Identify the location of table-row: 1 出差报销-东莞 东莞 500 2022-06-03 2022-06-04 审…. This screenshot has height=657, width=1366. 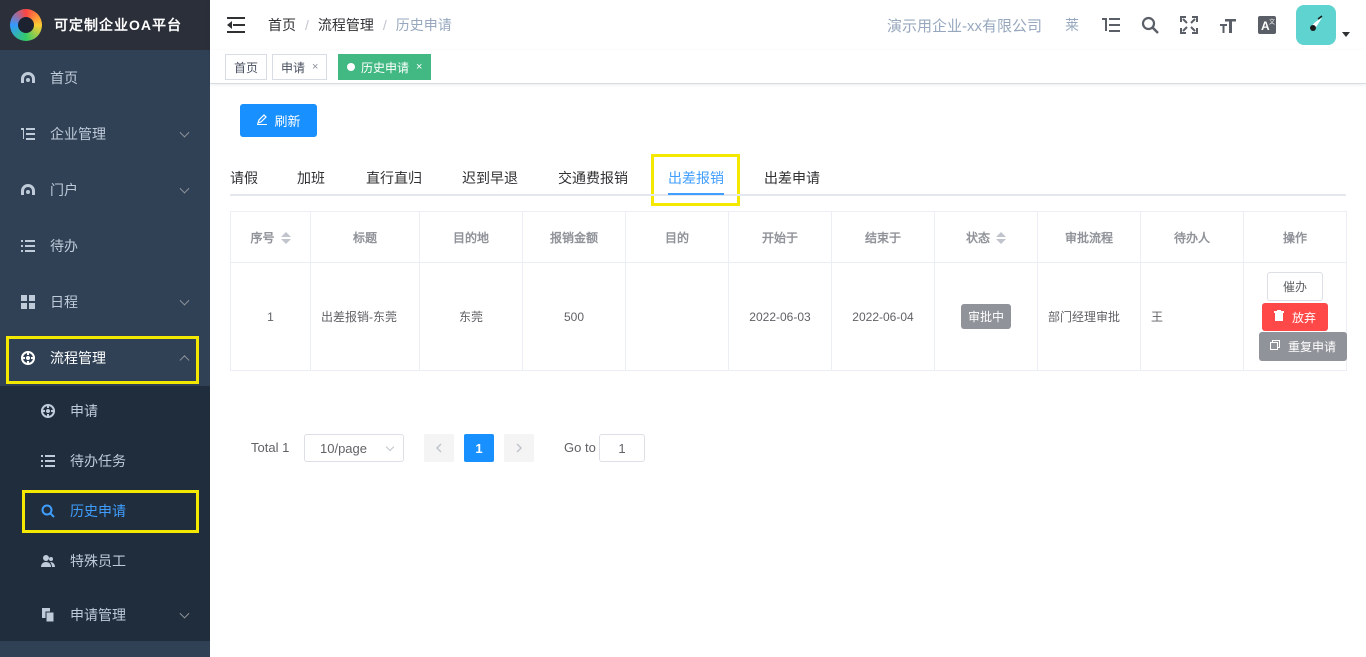
(788, 316).